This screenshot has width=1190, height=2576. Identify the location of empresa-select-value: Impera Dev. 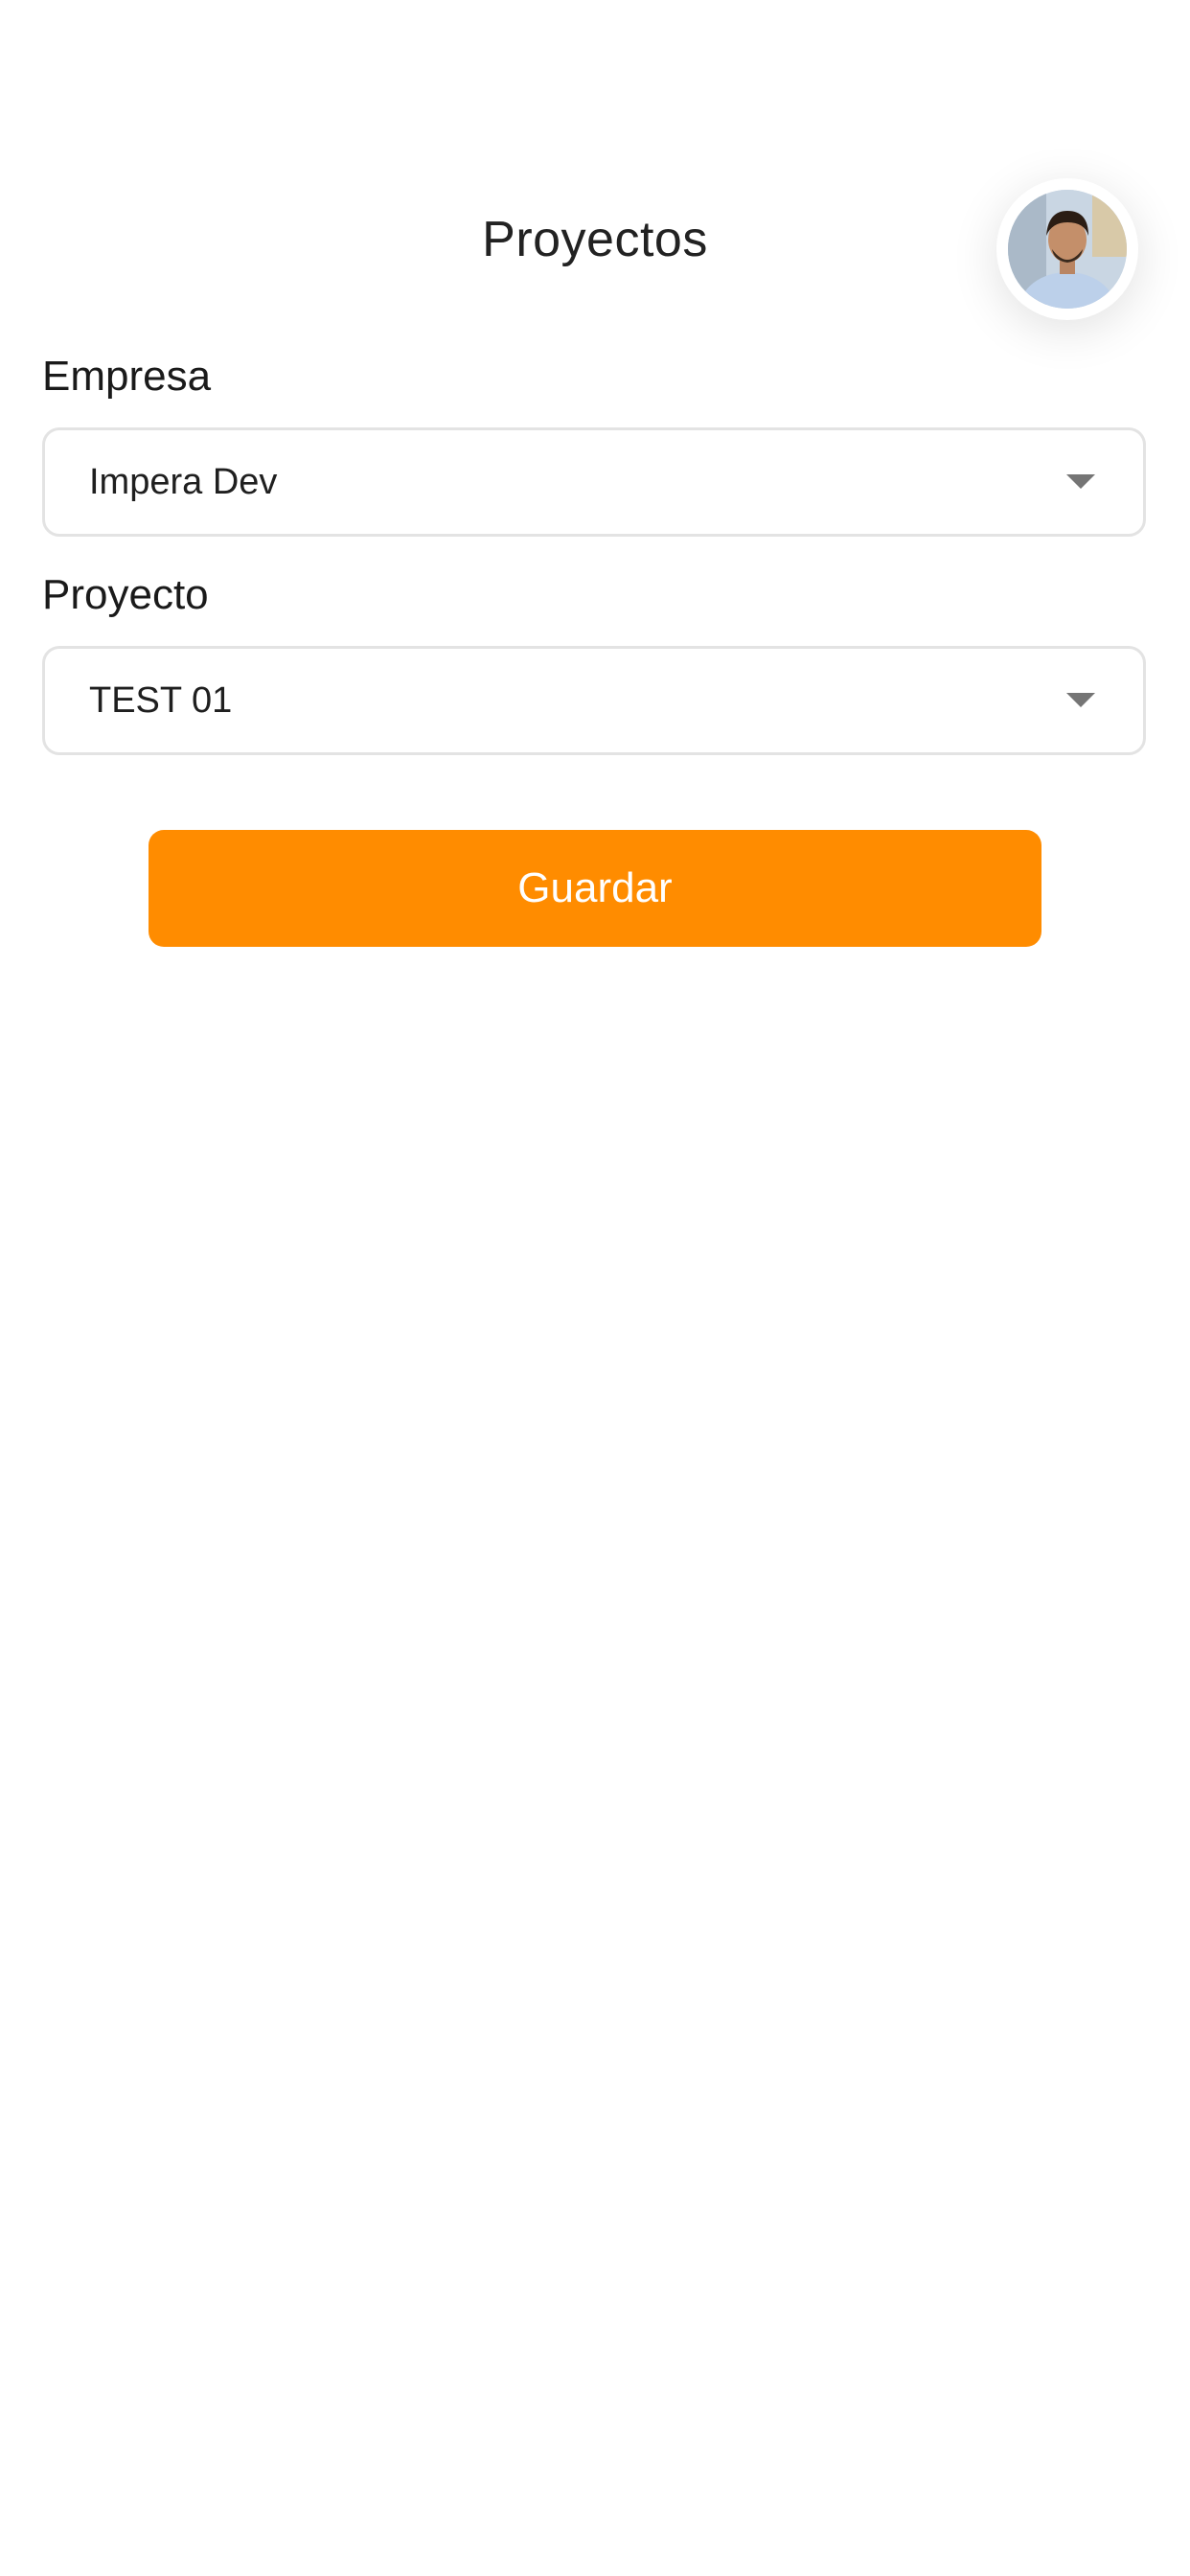
(183, 482).